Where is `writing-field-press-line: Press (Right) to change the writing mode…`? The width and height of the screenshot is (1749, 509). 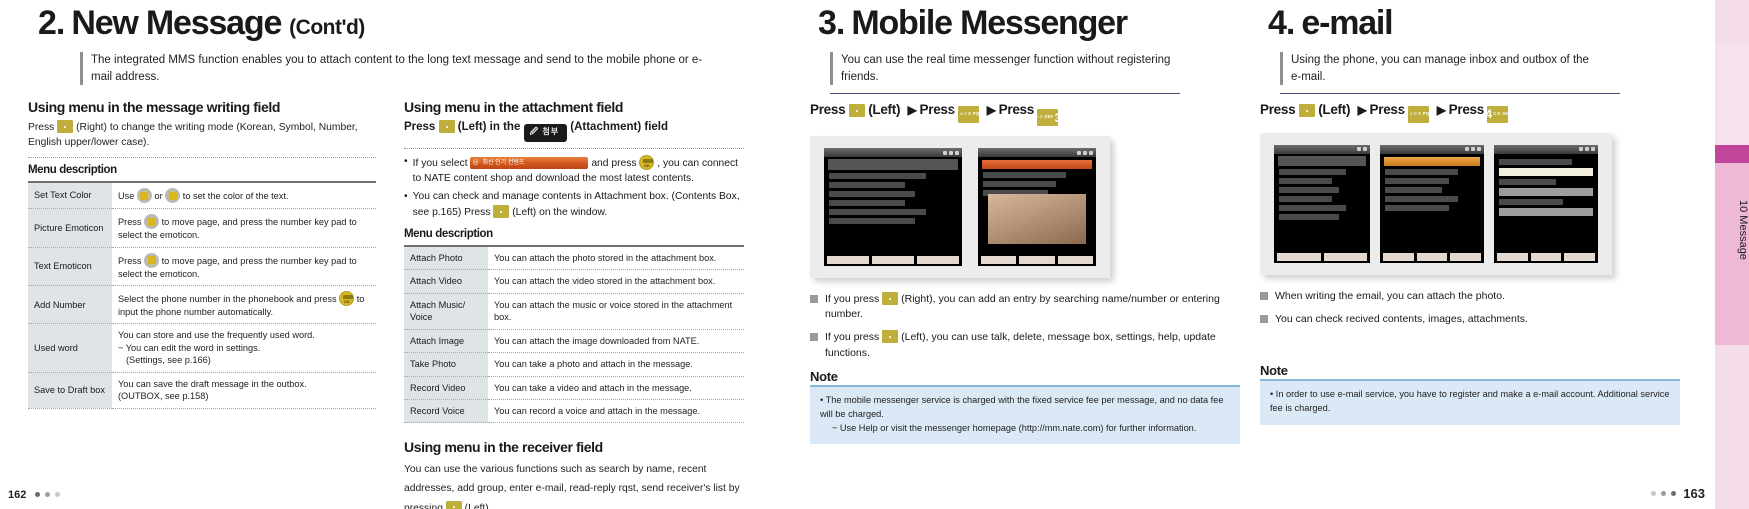
writing-field-press-line: Press (Right) to change the writing mode… is located at coordinates (202, 135).